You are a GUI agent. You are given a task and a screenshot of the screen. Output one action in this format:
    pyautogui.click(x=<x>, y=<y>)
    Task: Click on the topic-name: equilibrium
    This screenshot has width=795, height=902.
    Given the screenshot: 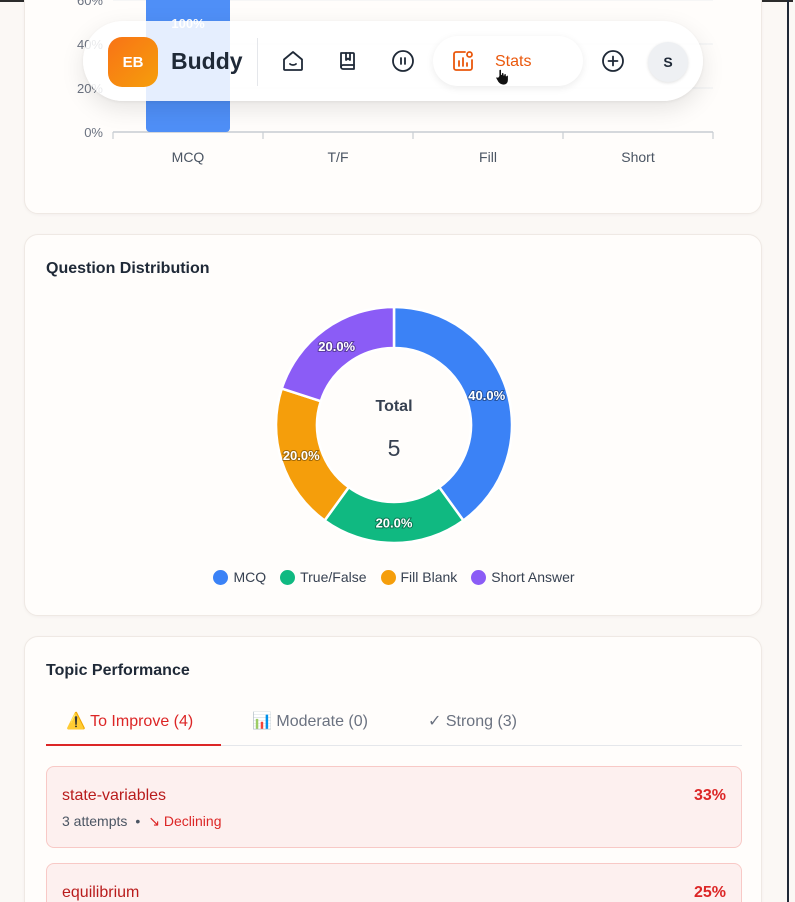 What is the action you would take?
    pyautogui.click(x=101, y=892)
    